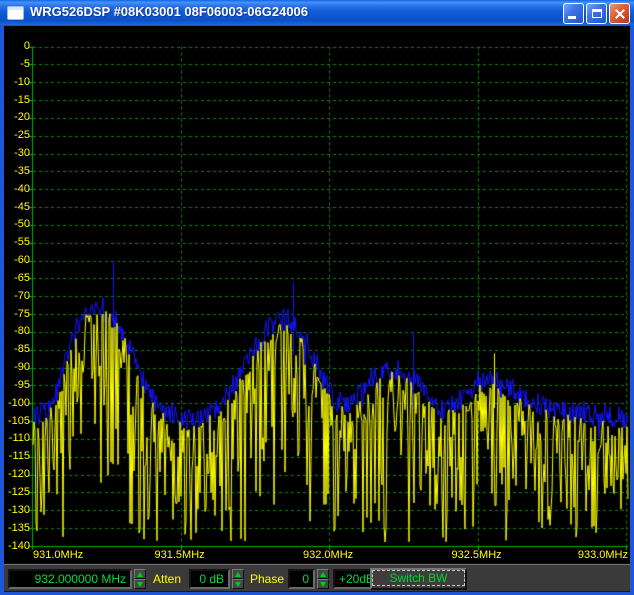 The width and height of the screenshot is (634, 595). I want to click on y-axis-label: -130, so click(18, 509).